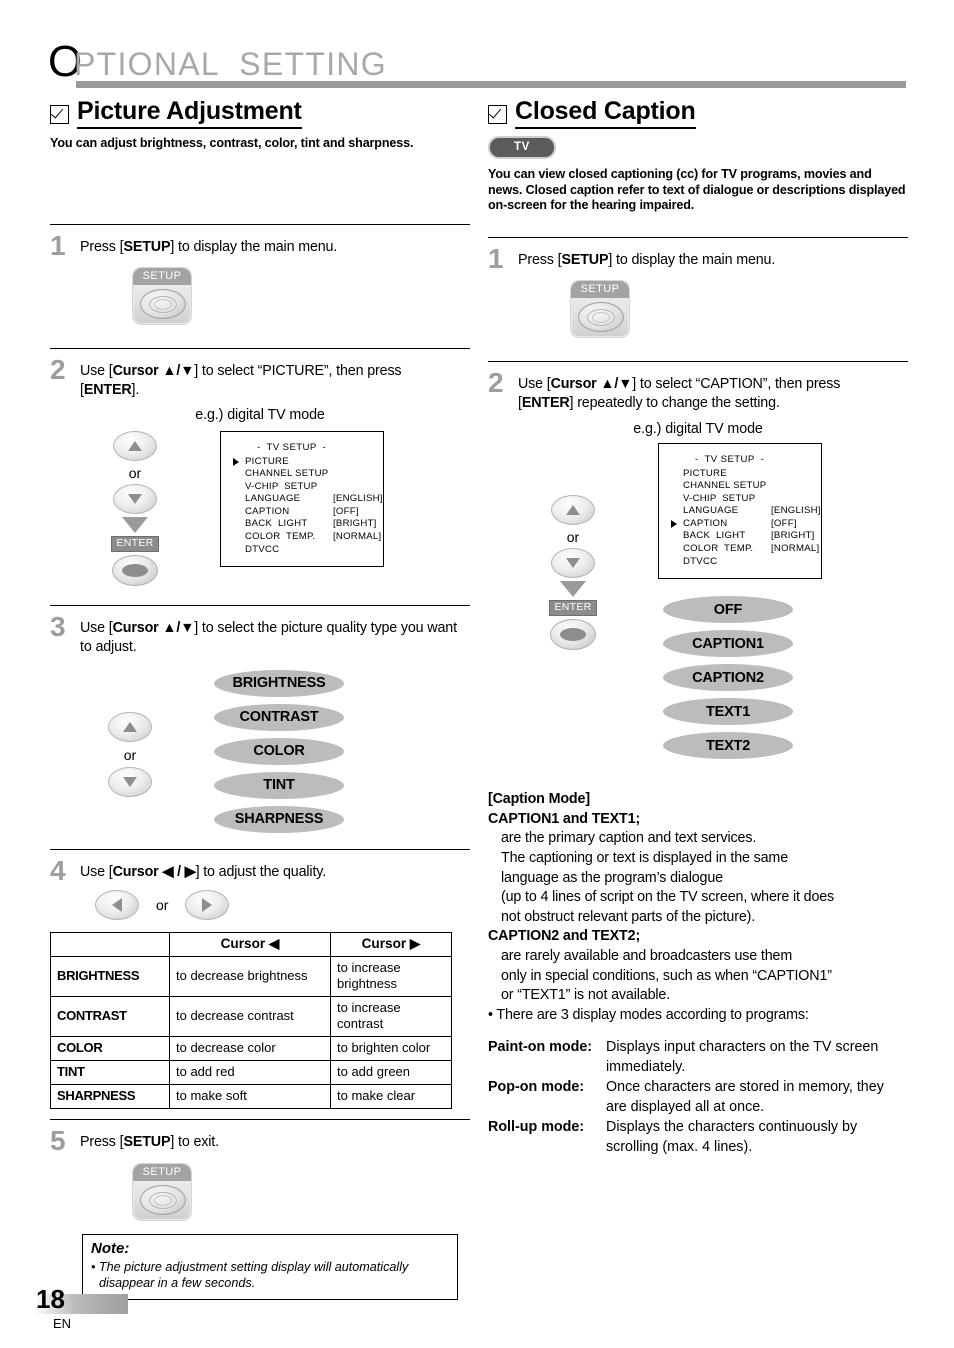  Describe the element at coordinates (250, 1096) in the screenshot. I see `table-cell-left: to make soft` at that location.